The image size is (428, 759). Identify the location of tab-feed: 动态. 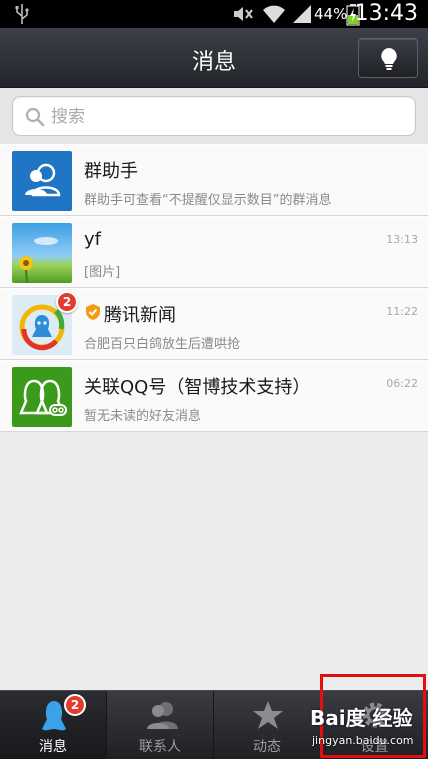
(267, 725).